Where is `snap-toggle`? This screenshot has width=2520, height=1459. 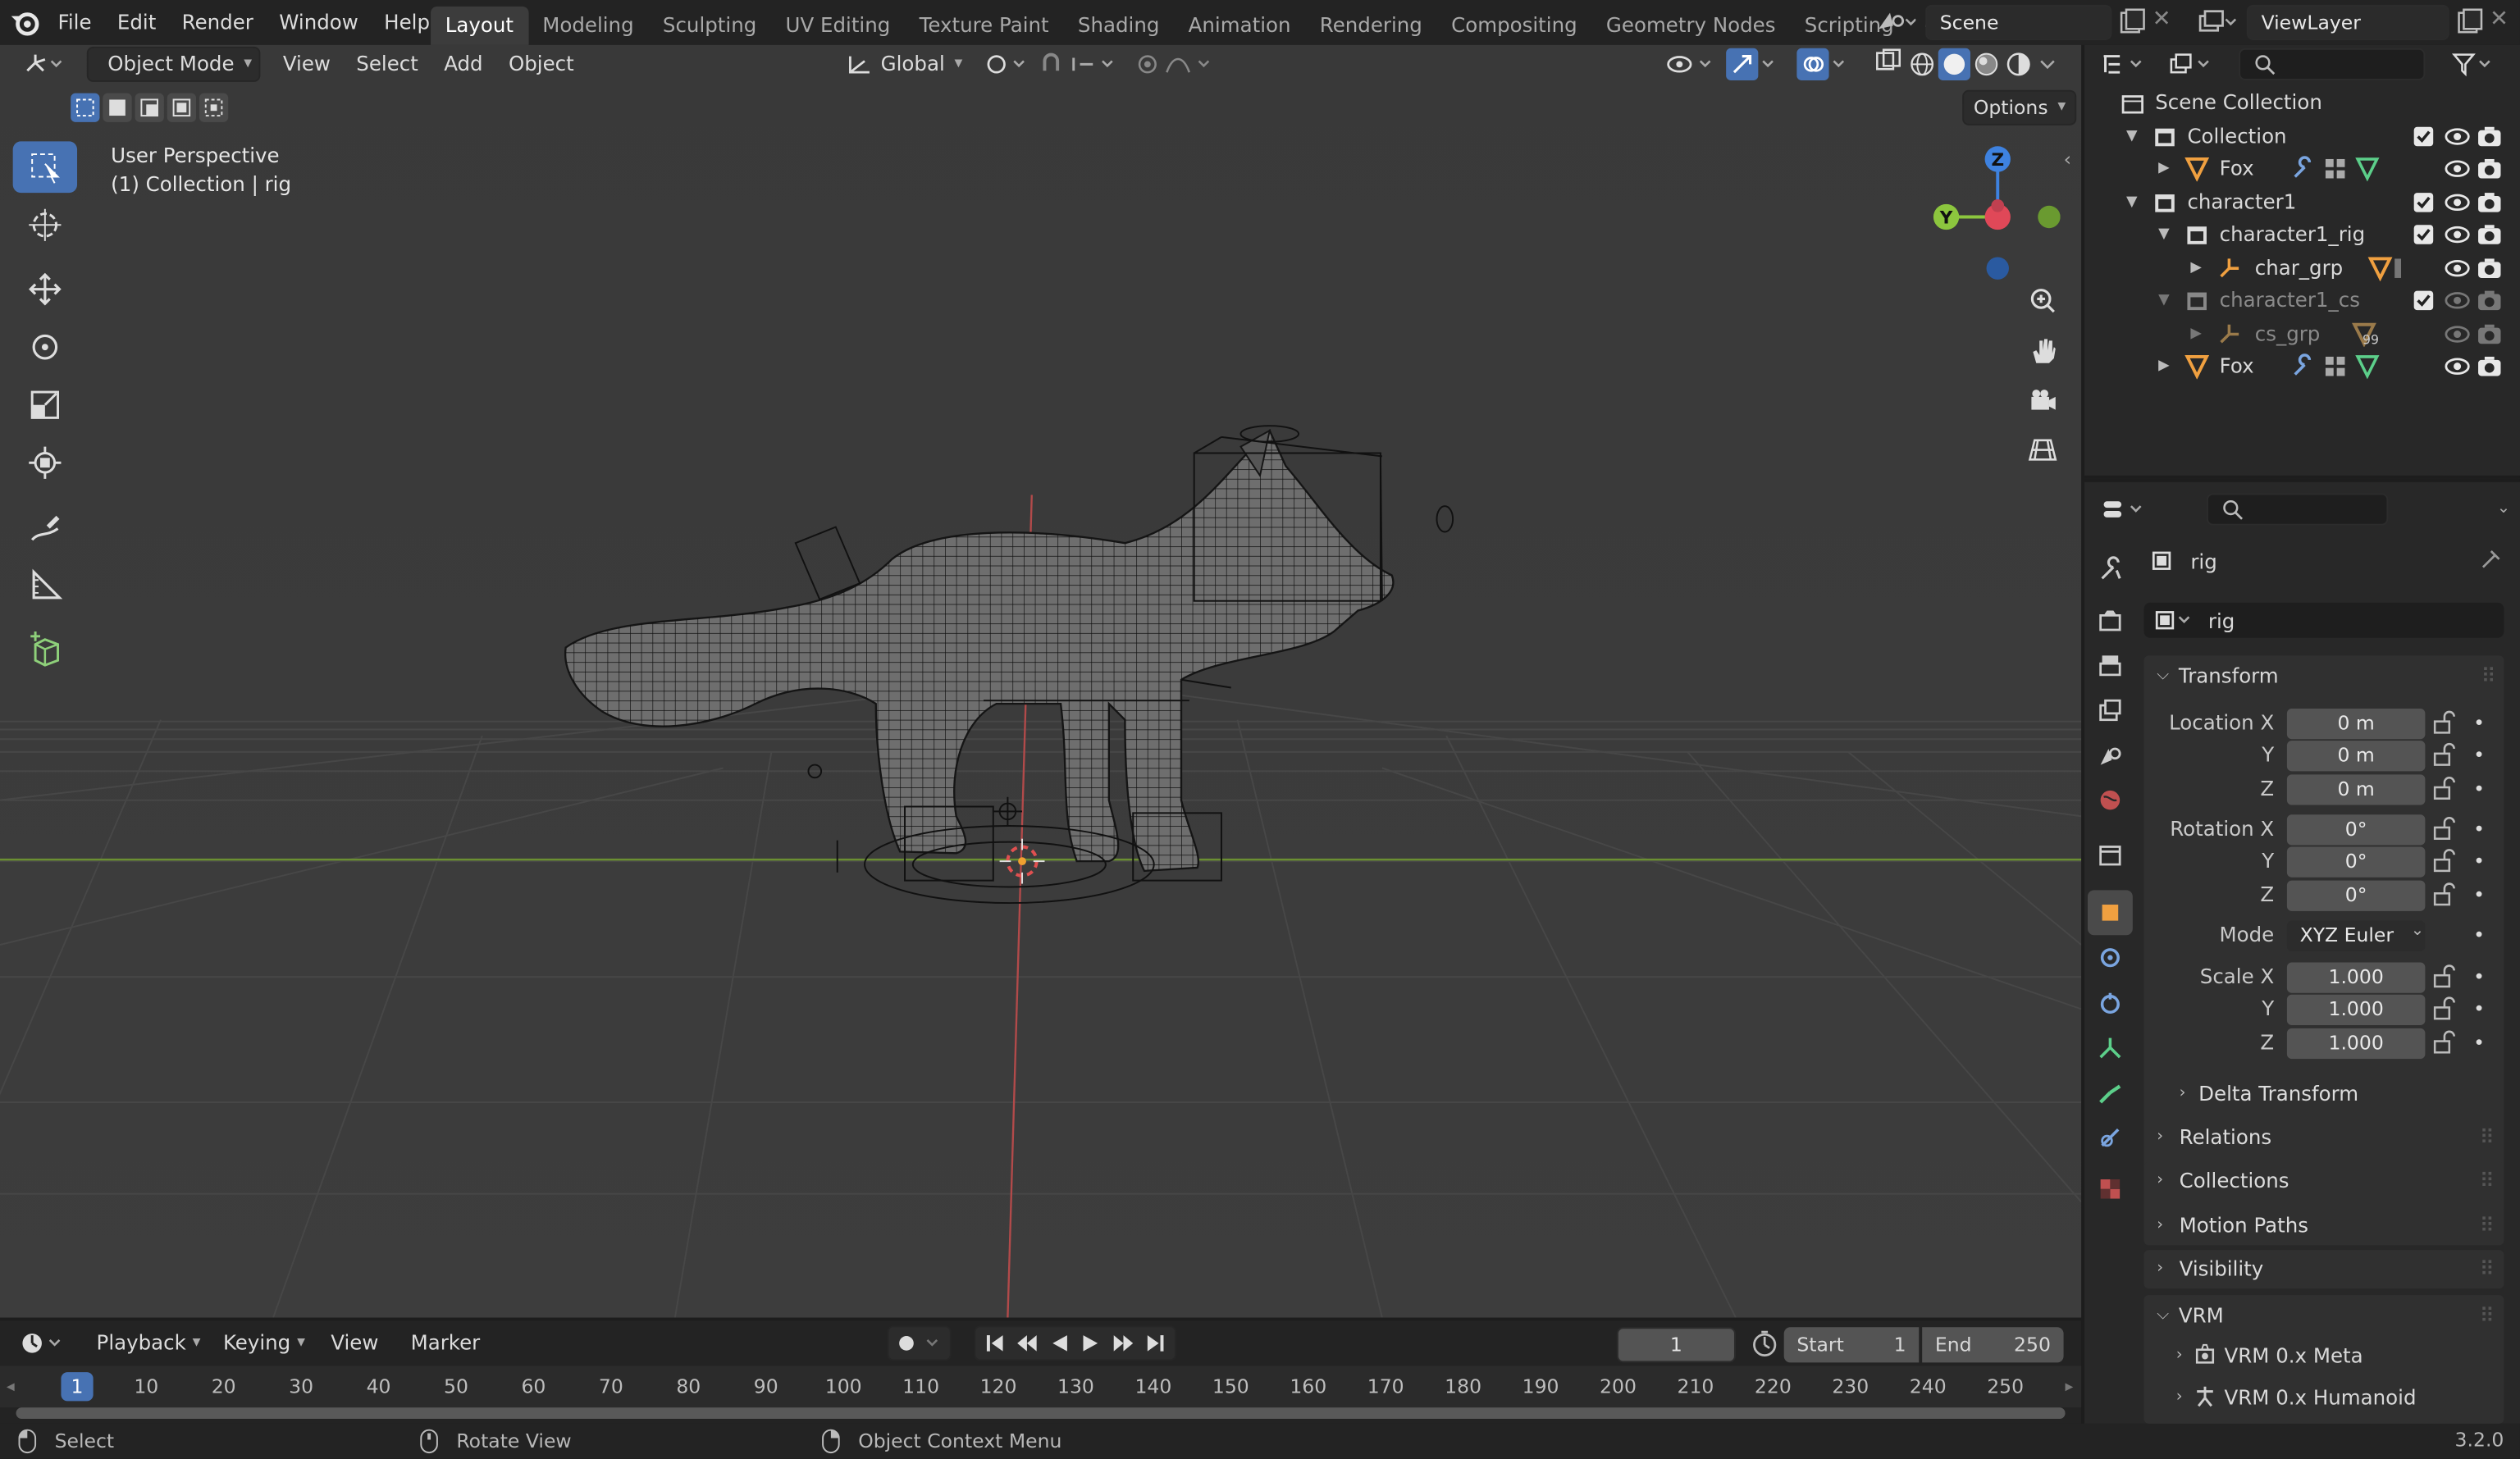 snap-toggle is located at coordinates (1083, 65).